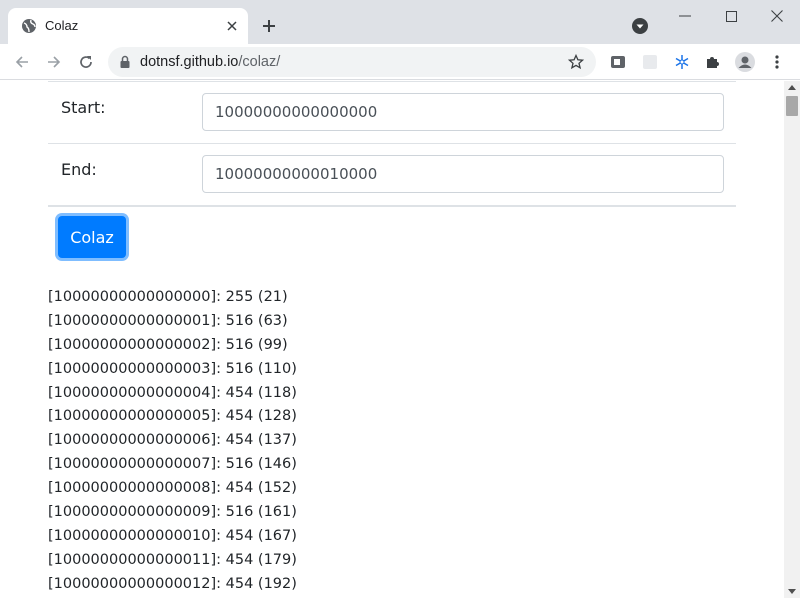  Describe the element at coordinates (189, 62) in the screenshot. I see `url-host: dotnsf.github.io` at that location.